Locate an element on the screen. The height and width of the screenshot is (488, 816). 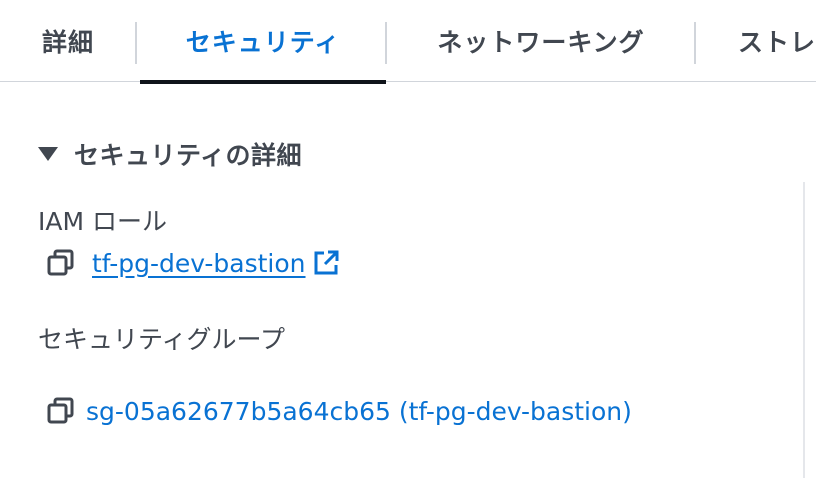
iam-role-value-row: tf-pg-dev-bastion is located at coordinates (193, 263).